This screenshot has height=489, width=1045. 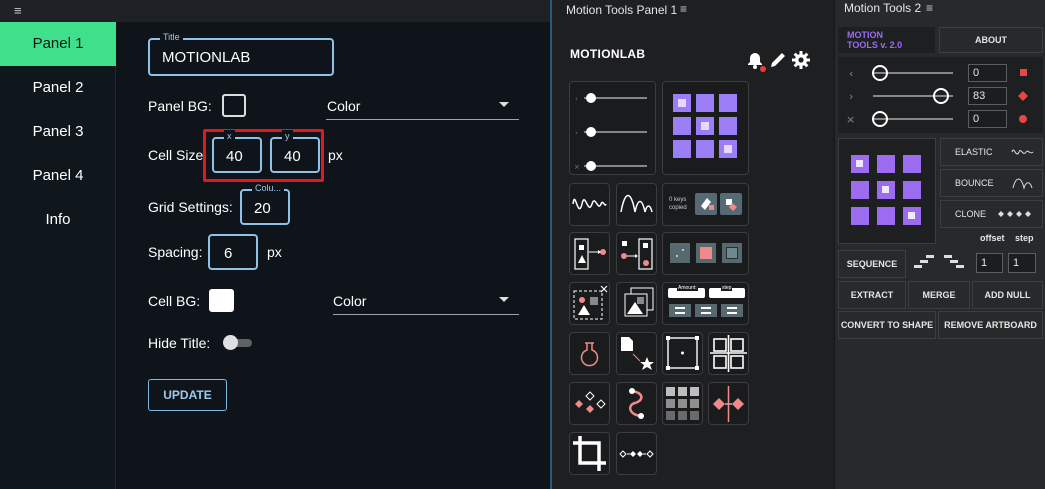 I want to click on layers-tile, so click(x=636, y=303).